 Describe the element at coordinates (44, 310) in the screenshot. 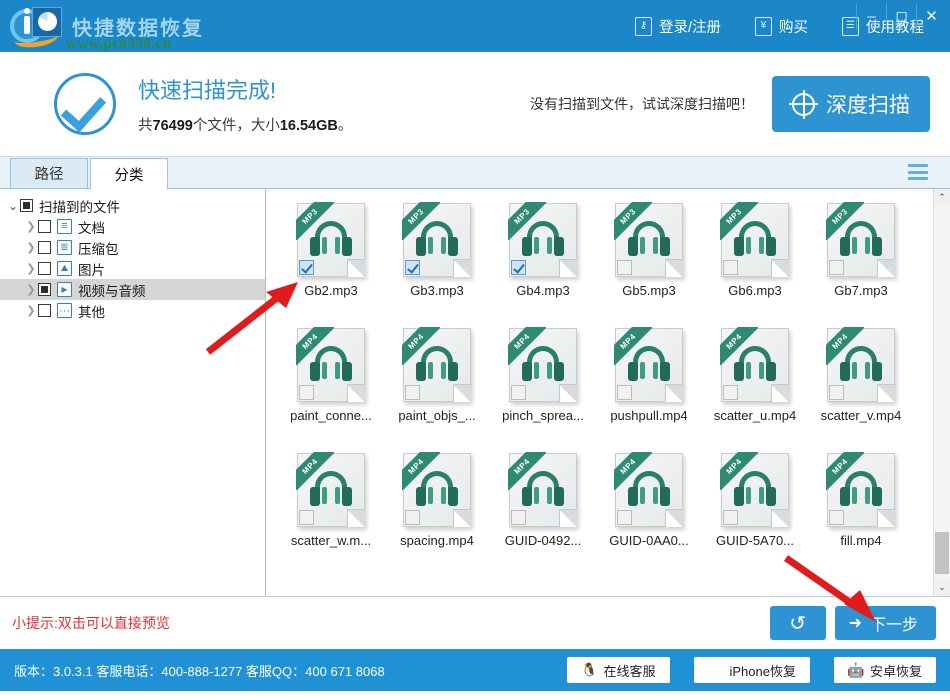

I see `others-checkbox` at that location.